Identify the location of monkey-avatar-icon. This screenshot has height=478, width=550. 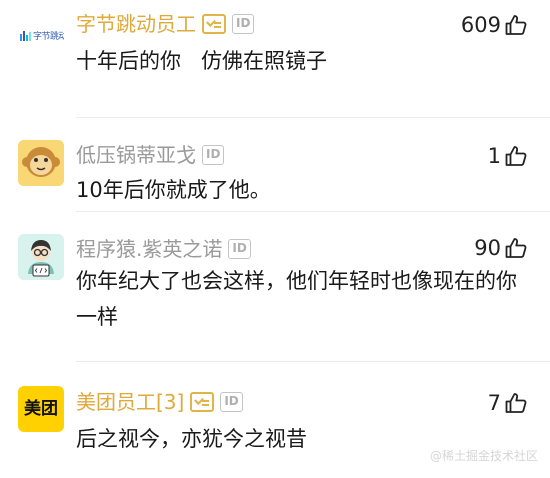
(41, 163).